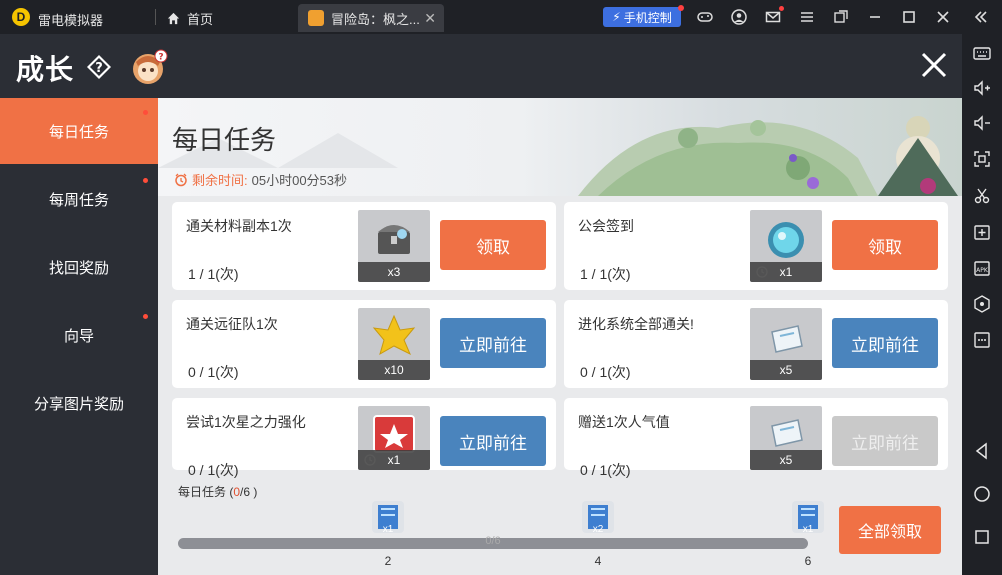 The width and height of the screenshot is (1002, 575). Describe the element at coordinates (394, 370) in the screenshot. I see `reward-quantity: x10` at that location.